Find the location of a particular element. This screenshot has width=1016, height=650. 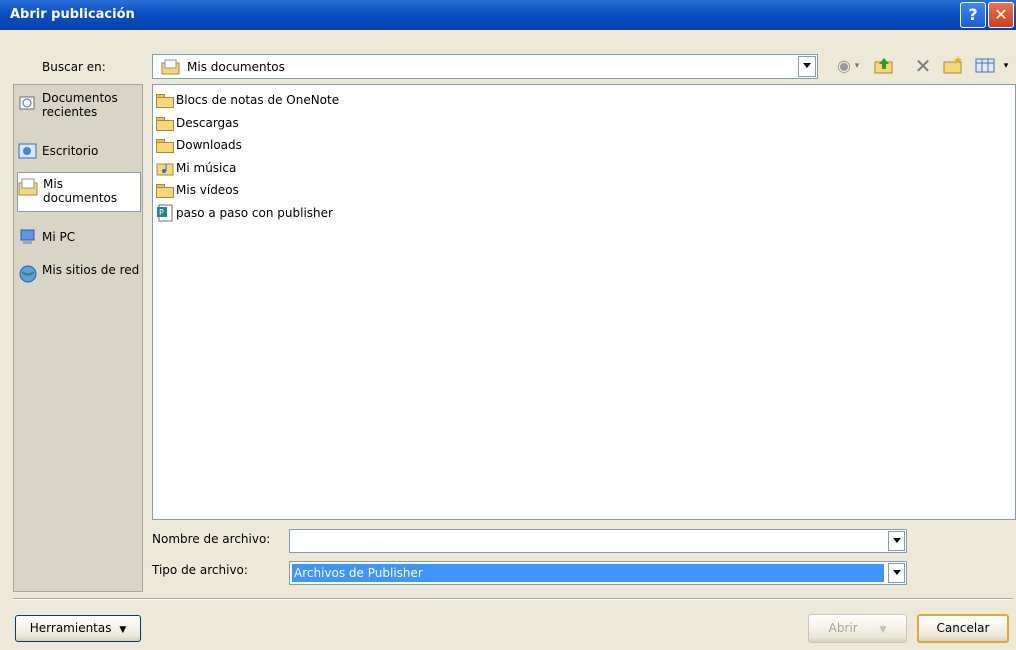

place-desktop: Escritorio is located at coordinates (79, 151).